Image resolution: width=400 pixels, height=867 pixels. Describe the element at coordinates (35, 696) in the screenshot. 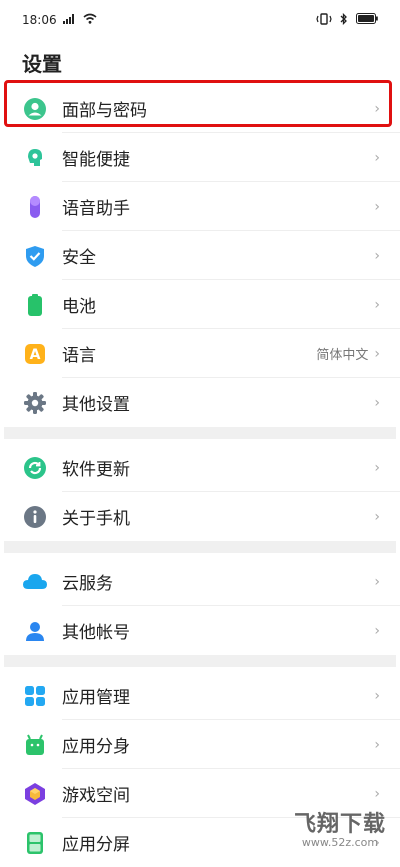

I see `app-grid-icon` at that location.